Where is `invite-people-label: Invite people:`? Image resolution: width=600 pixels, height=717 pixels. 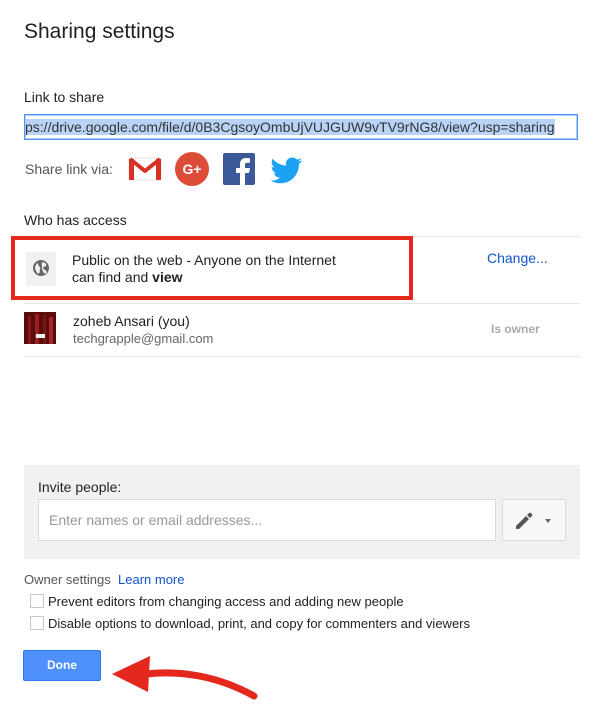 invite-people-label: Invite people: is located at coordinates (80, 487).